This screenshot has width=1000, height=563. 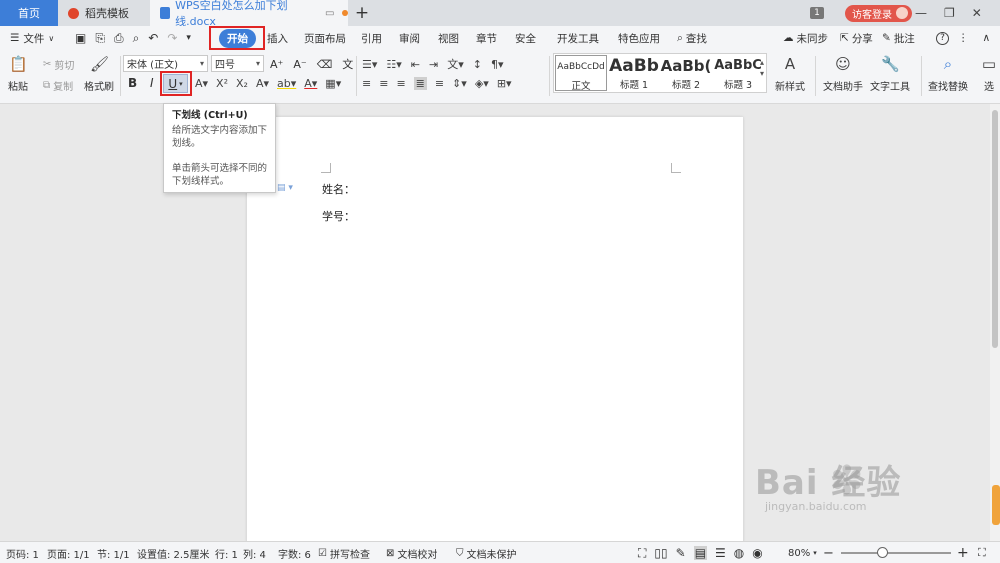 What do you see at coordinates (720, 553) in the screenshot?
I see `outline-view-icon: ☰` at bounding box center [720, 553].